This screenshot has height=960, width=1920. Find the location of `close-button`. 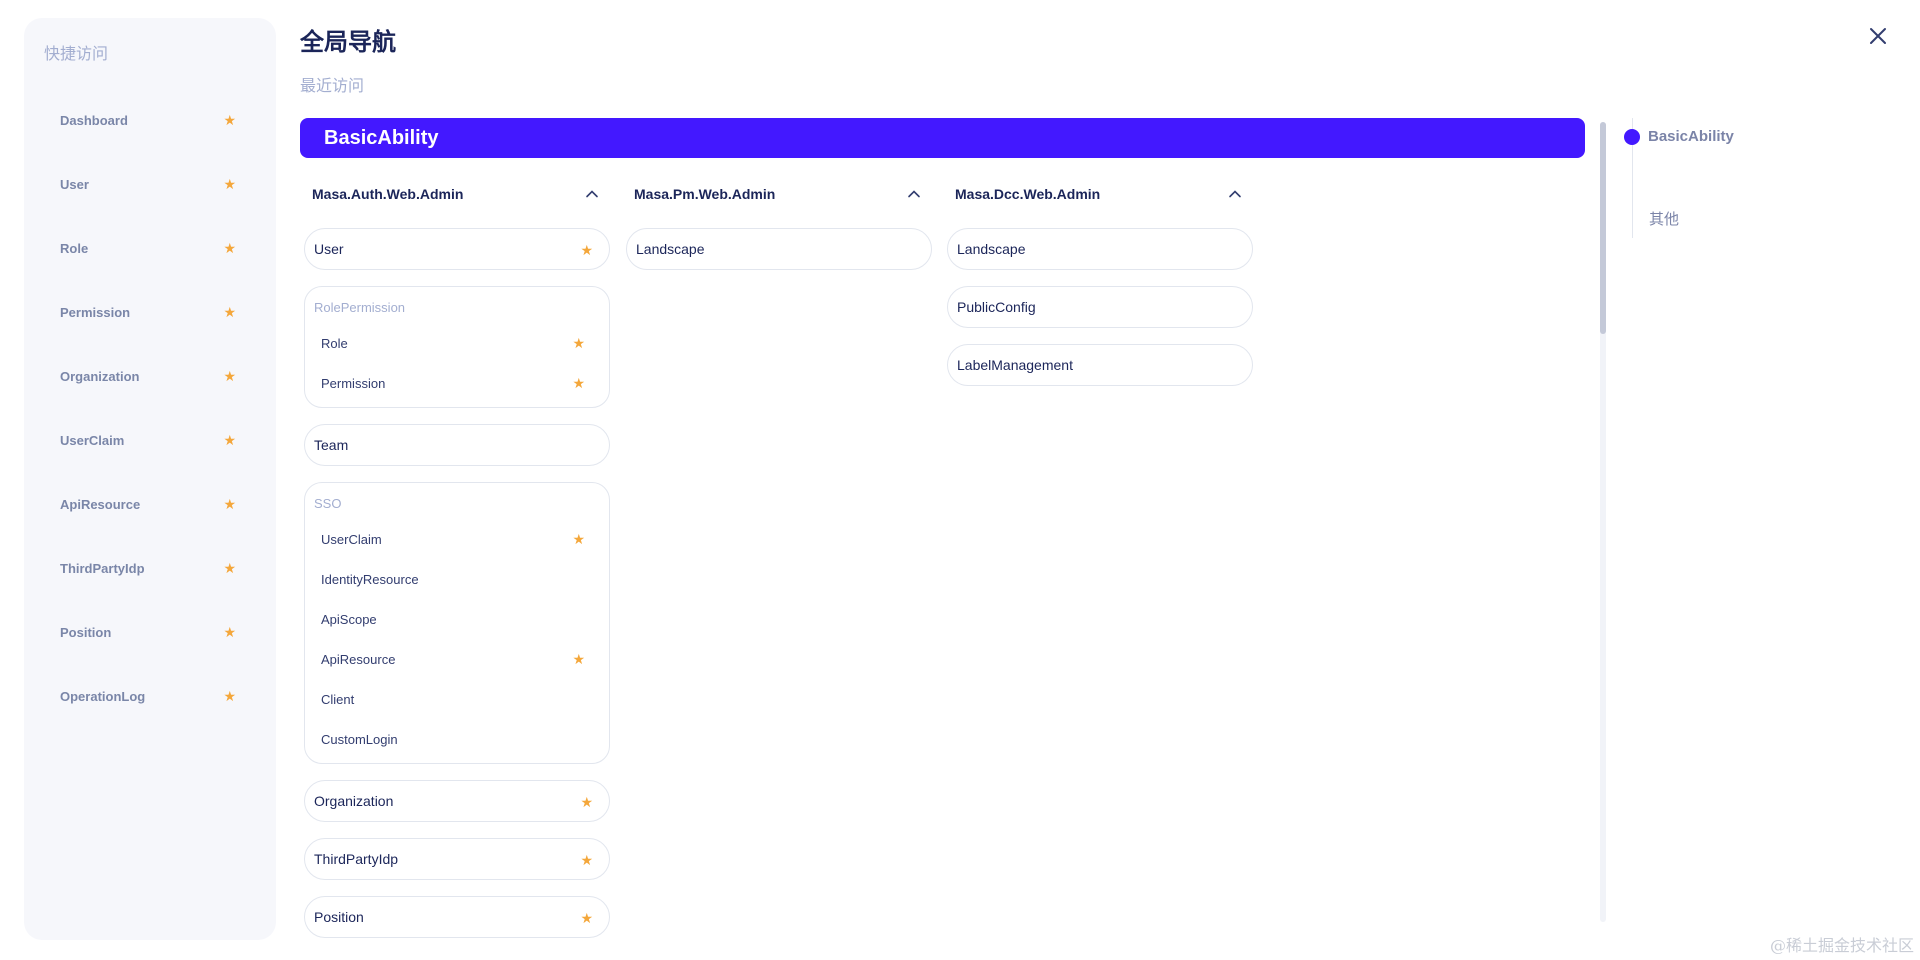

close-button is located at coordinates (1878, 36).